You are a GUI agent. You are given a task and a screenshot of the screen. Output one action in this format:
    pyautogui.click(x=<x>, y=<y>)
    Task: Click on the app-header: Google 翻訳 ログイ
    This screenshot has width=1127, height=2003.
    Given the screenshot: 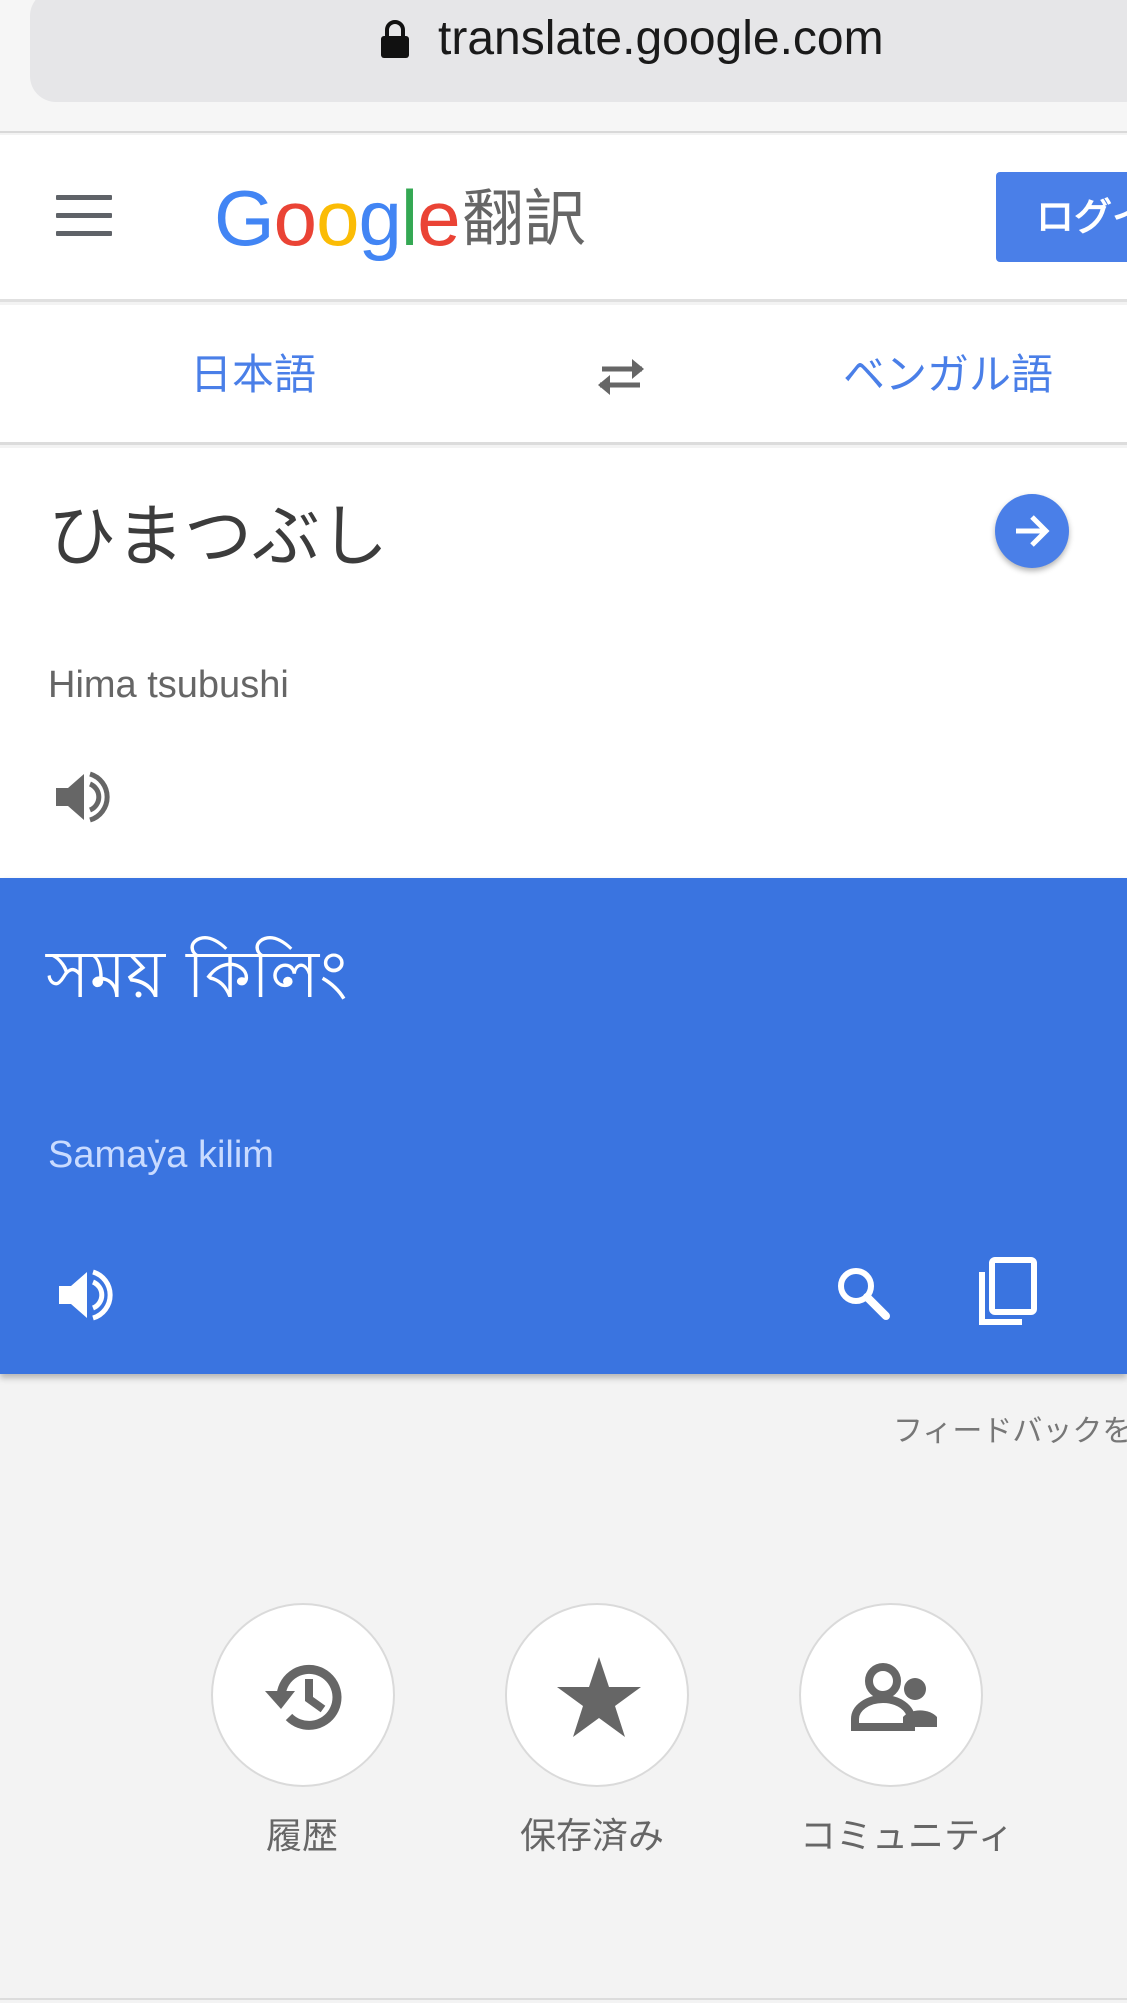 What is the action you would take?
    pyautogui.click(x=563, y=218)
    